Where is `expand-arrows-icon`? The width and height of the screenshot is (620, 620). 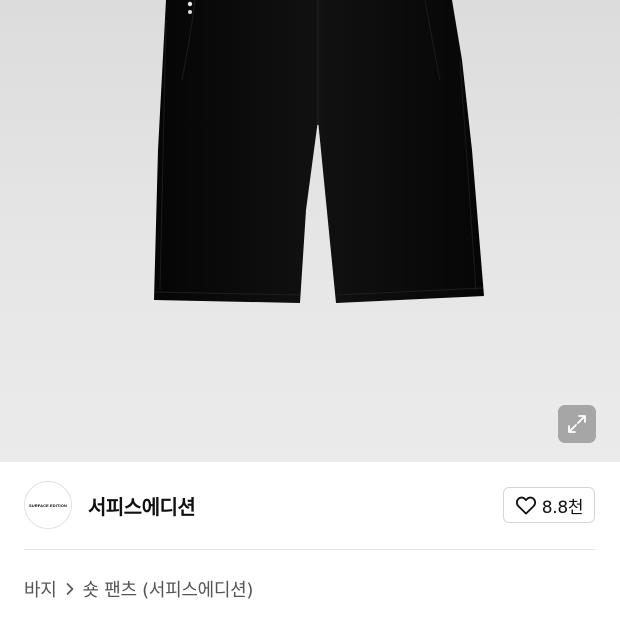 expand-arrows-icon is located at coordinates (577, 424).